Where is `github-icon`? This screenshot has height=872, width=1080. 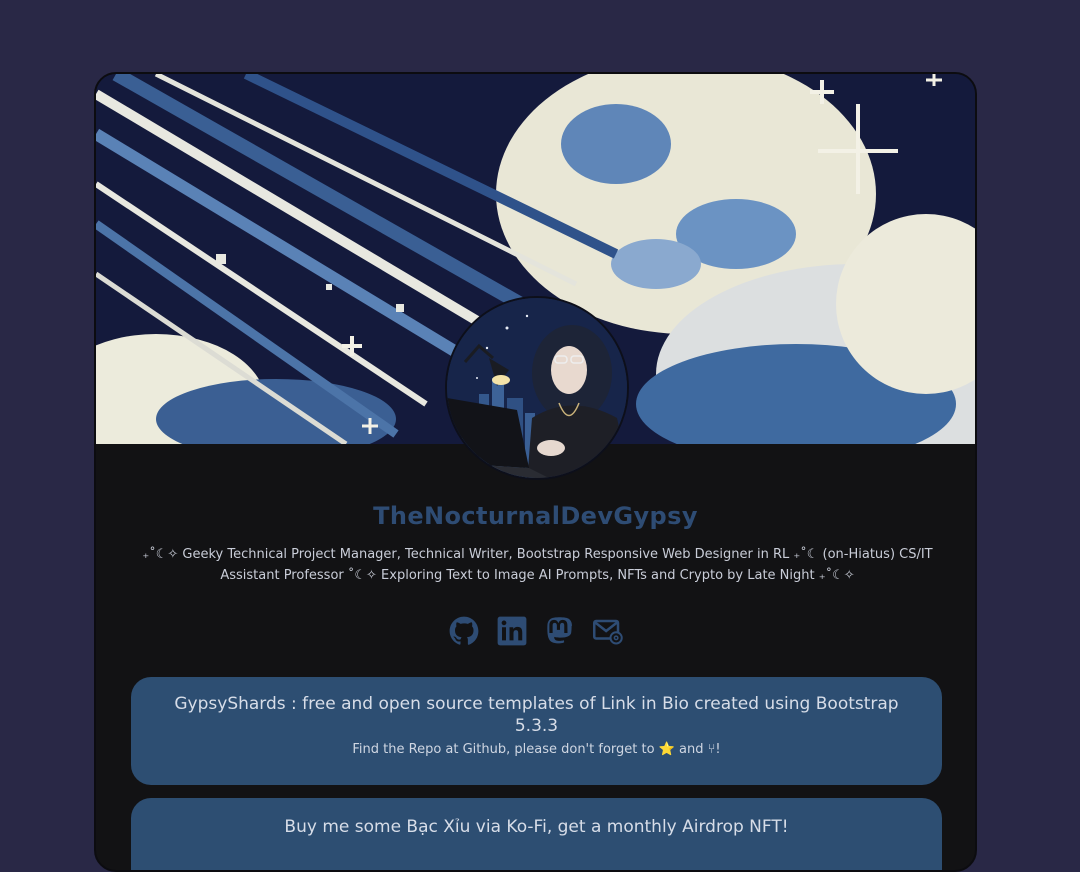 github-icon is located at coordinates (463, 630).